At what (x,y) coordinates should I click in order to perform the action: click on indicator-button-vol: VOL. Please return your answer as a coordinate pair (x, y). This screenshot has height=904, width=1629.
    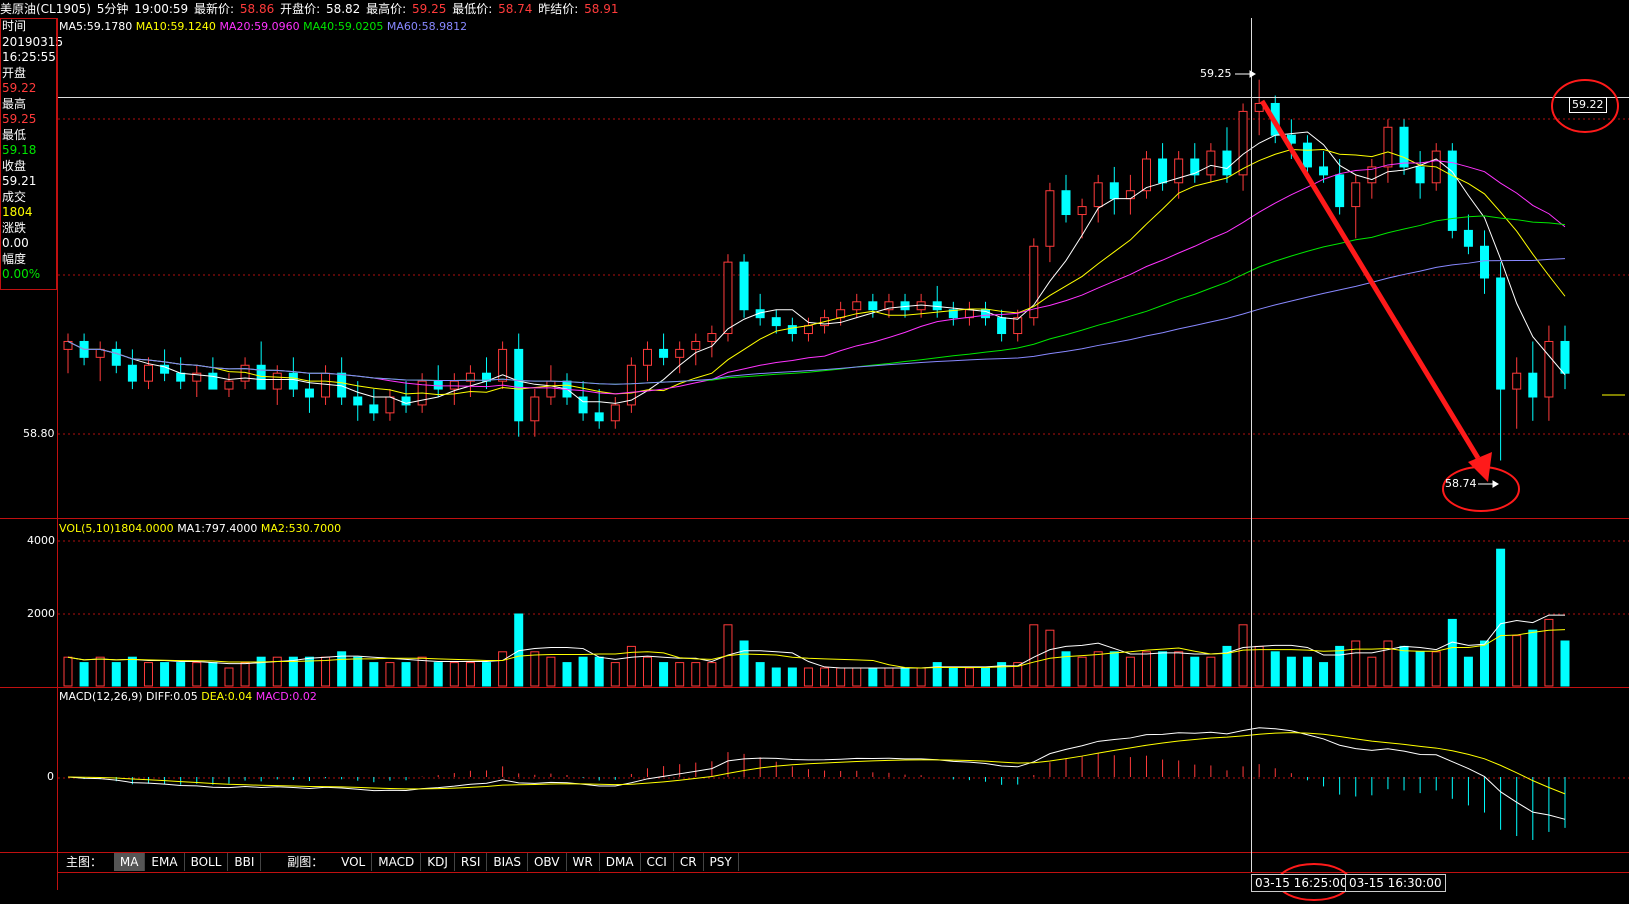
    Looking at the image, I should click on (354, 862).